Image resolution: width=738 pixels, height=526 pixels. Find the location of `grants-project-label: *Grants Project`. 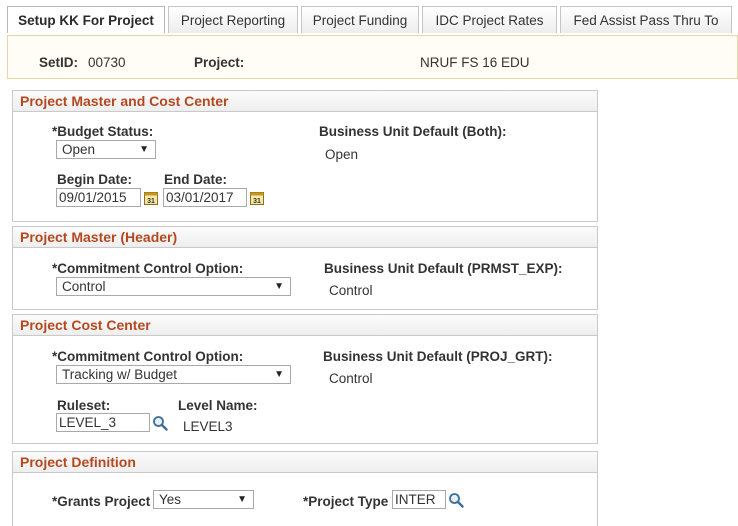

grants-project-label: *Grants Project is located at coordinates (101, 501).